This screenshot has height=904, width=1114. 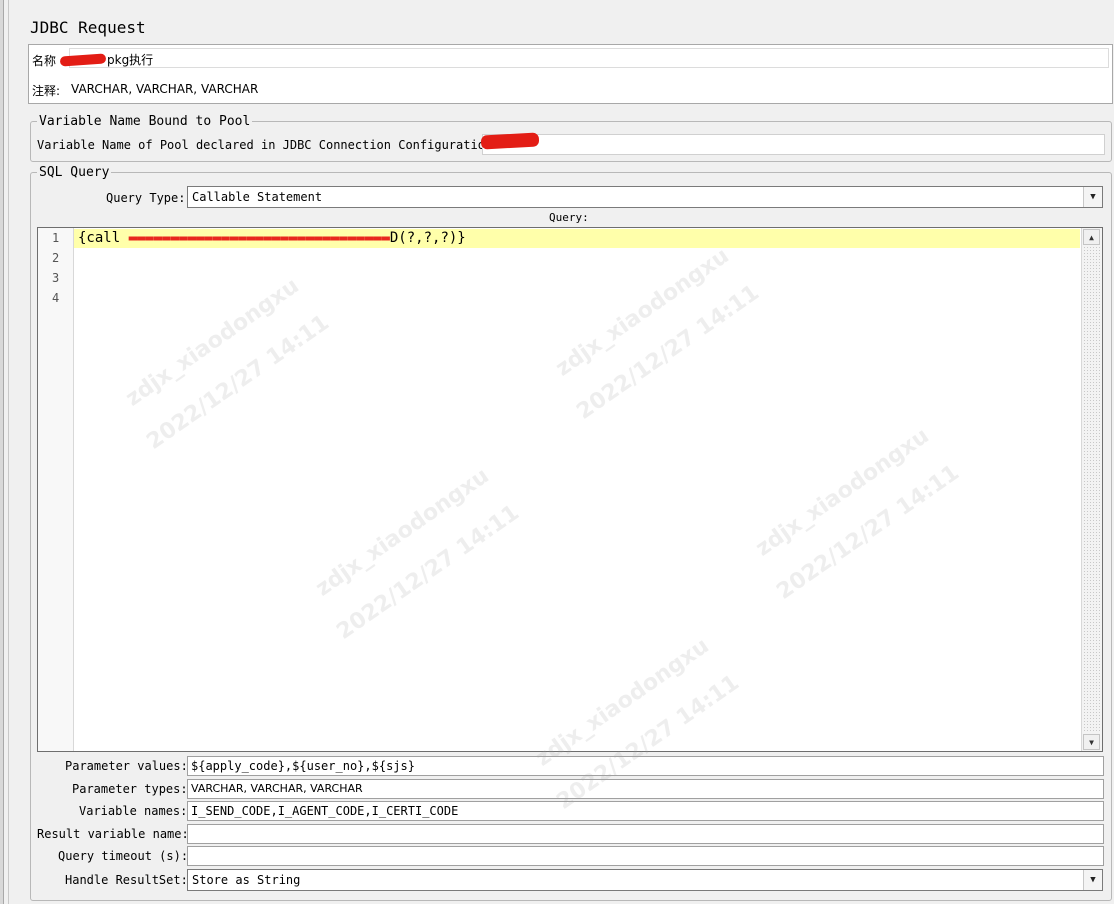 What do you see at coordinates (56, 258) in the screenshot?
I see `line-number: 2` at bounding box center [56, 258].